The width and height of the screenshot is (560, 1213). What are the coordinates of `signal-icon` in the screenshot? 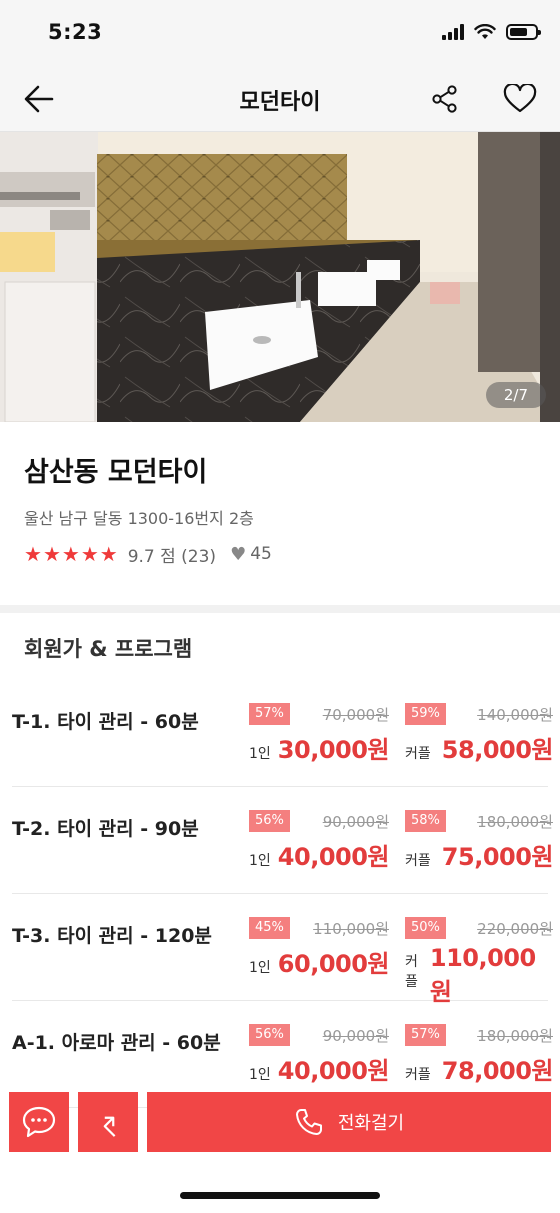 It's located at (453, 32).